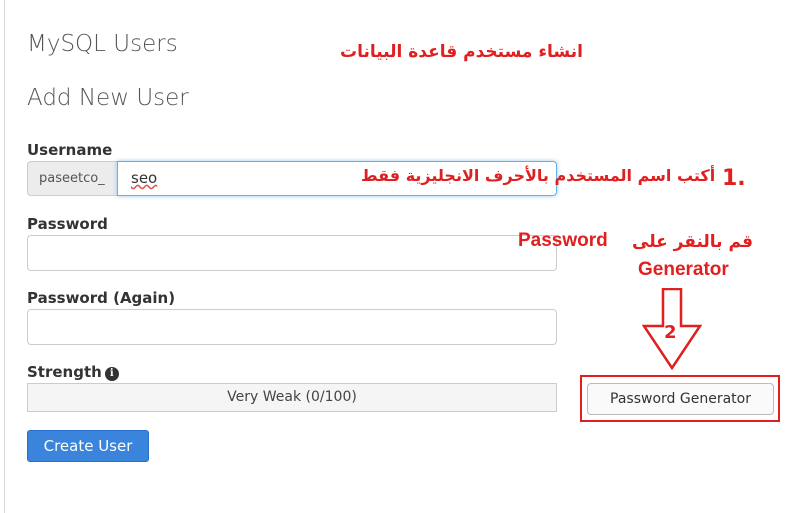 The width and height of the screenshot is (788, 513). I want to click on strength-label: Strength i, so click(73, 372).